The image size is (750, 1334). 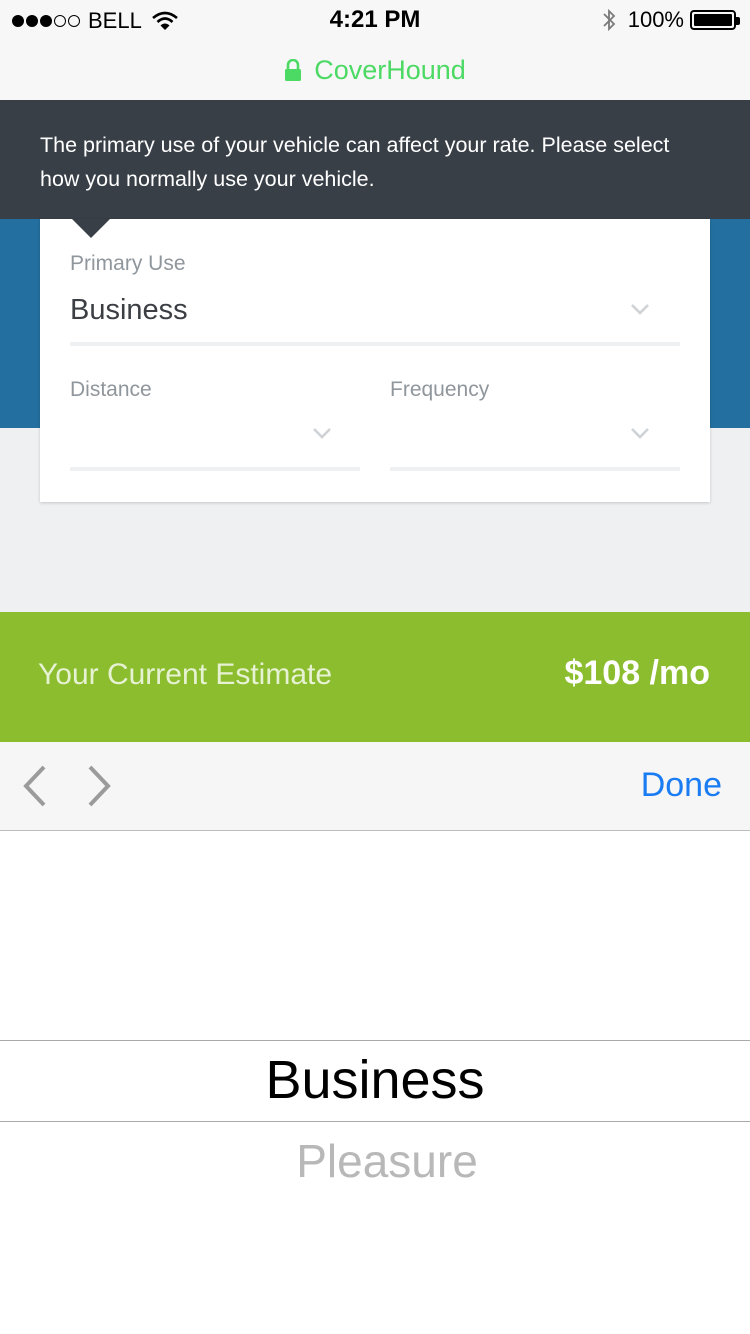 I want to click on keyboard-accessory-bar: Done, so click(x=375, y=786).